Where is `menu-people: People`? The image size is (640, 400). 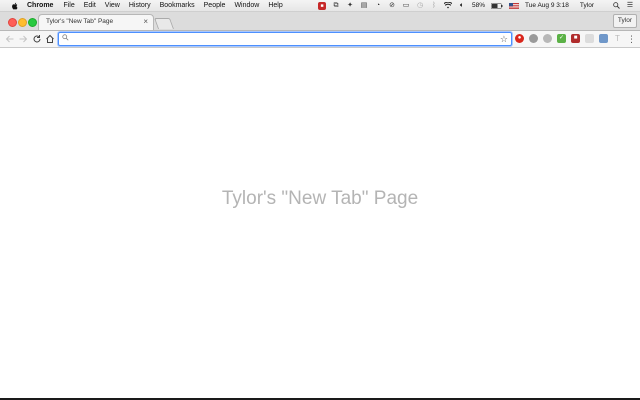 menu-people: People is located at coordinates (215, 5).